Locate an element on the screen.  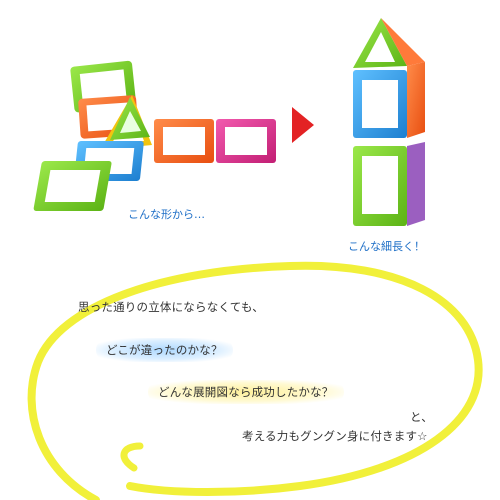
text-line-4: と、 is located at coordinates (421, 417).